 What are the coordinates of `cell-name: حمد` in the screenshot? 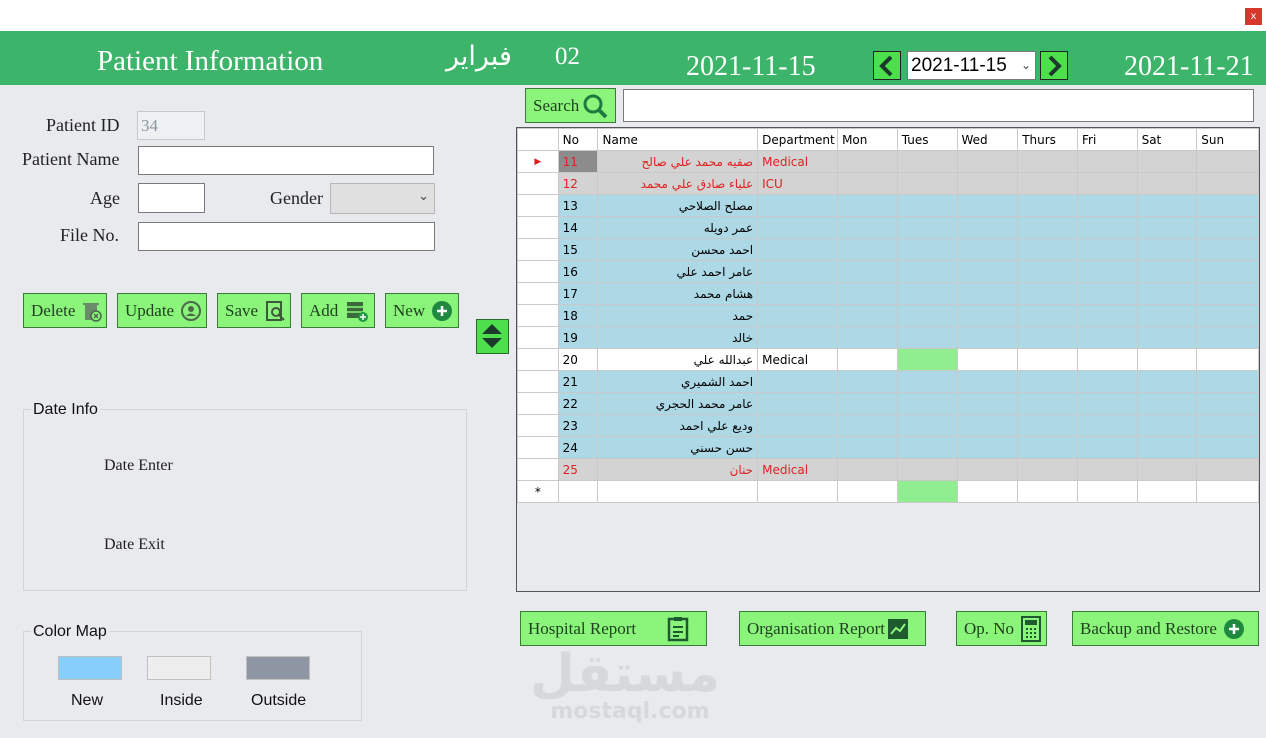 It's located at (678, 315).